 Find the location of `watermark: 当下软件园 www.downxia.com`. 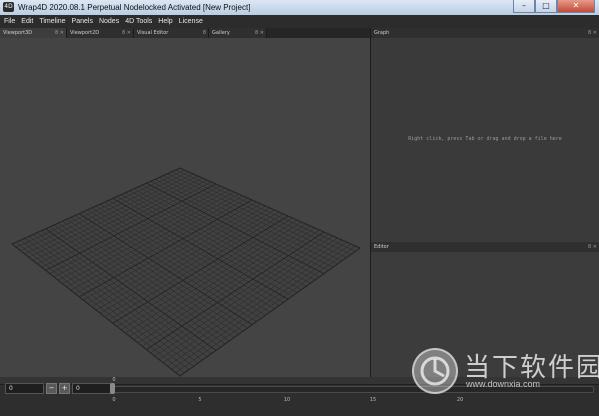

watermark: 当下软件园 www.downxia.com is located at coordinates (505, 370).